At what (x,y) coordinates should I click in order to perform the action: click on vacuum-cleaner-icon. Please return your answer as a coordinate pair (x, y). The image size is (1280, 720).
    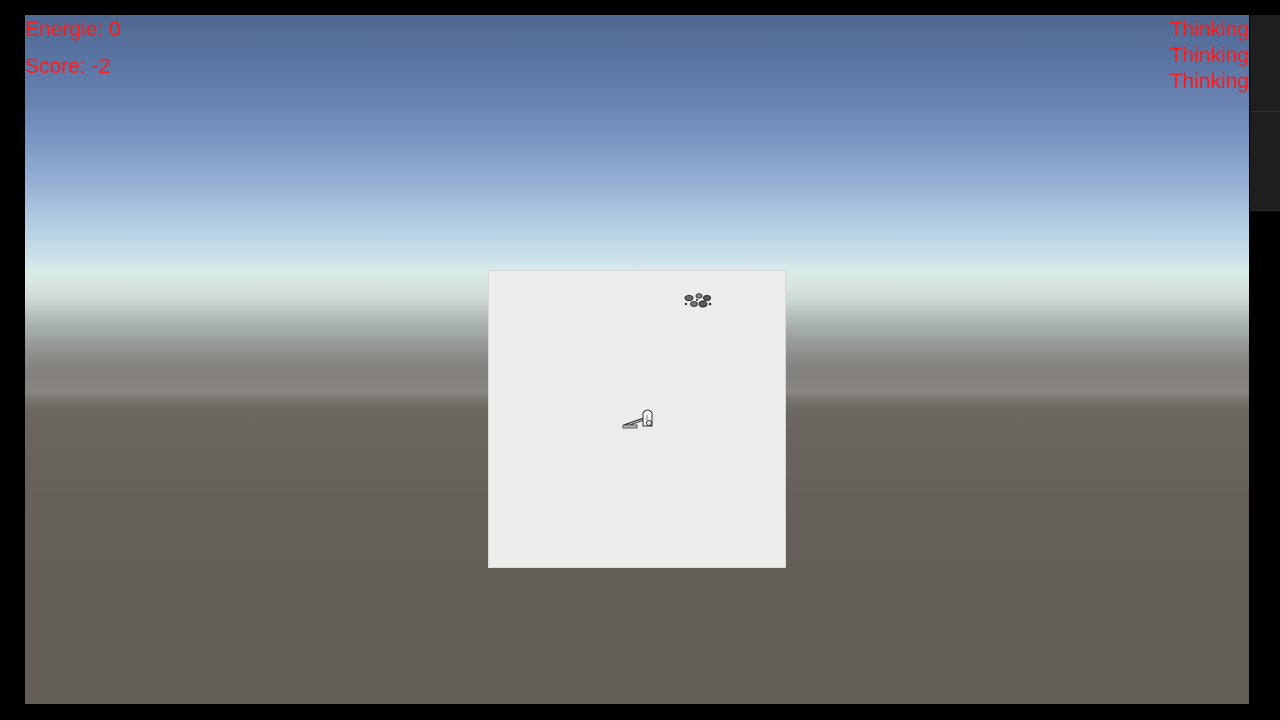
    Looking at the image, I should click on (637, 419).